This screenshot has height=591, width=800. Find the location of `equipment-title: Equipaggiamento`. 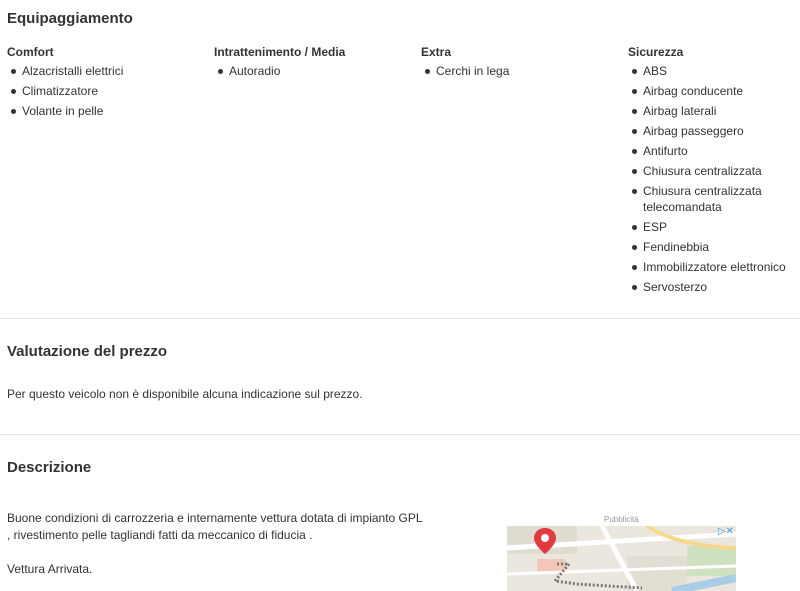

equipment-title: Equipaggiamento is located at coordinates (70, 18).